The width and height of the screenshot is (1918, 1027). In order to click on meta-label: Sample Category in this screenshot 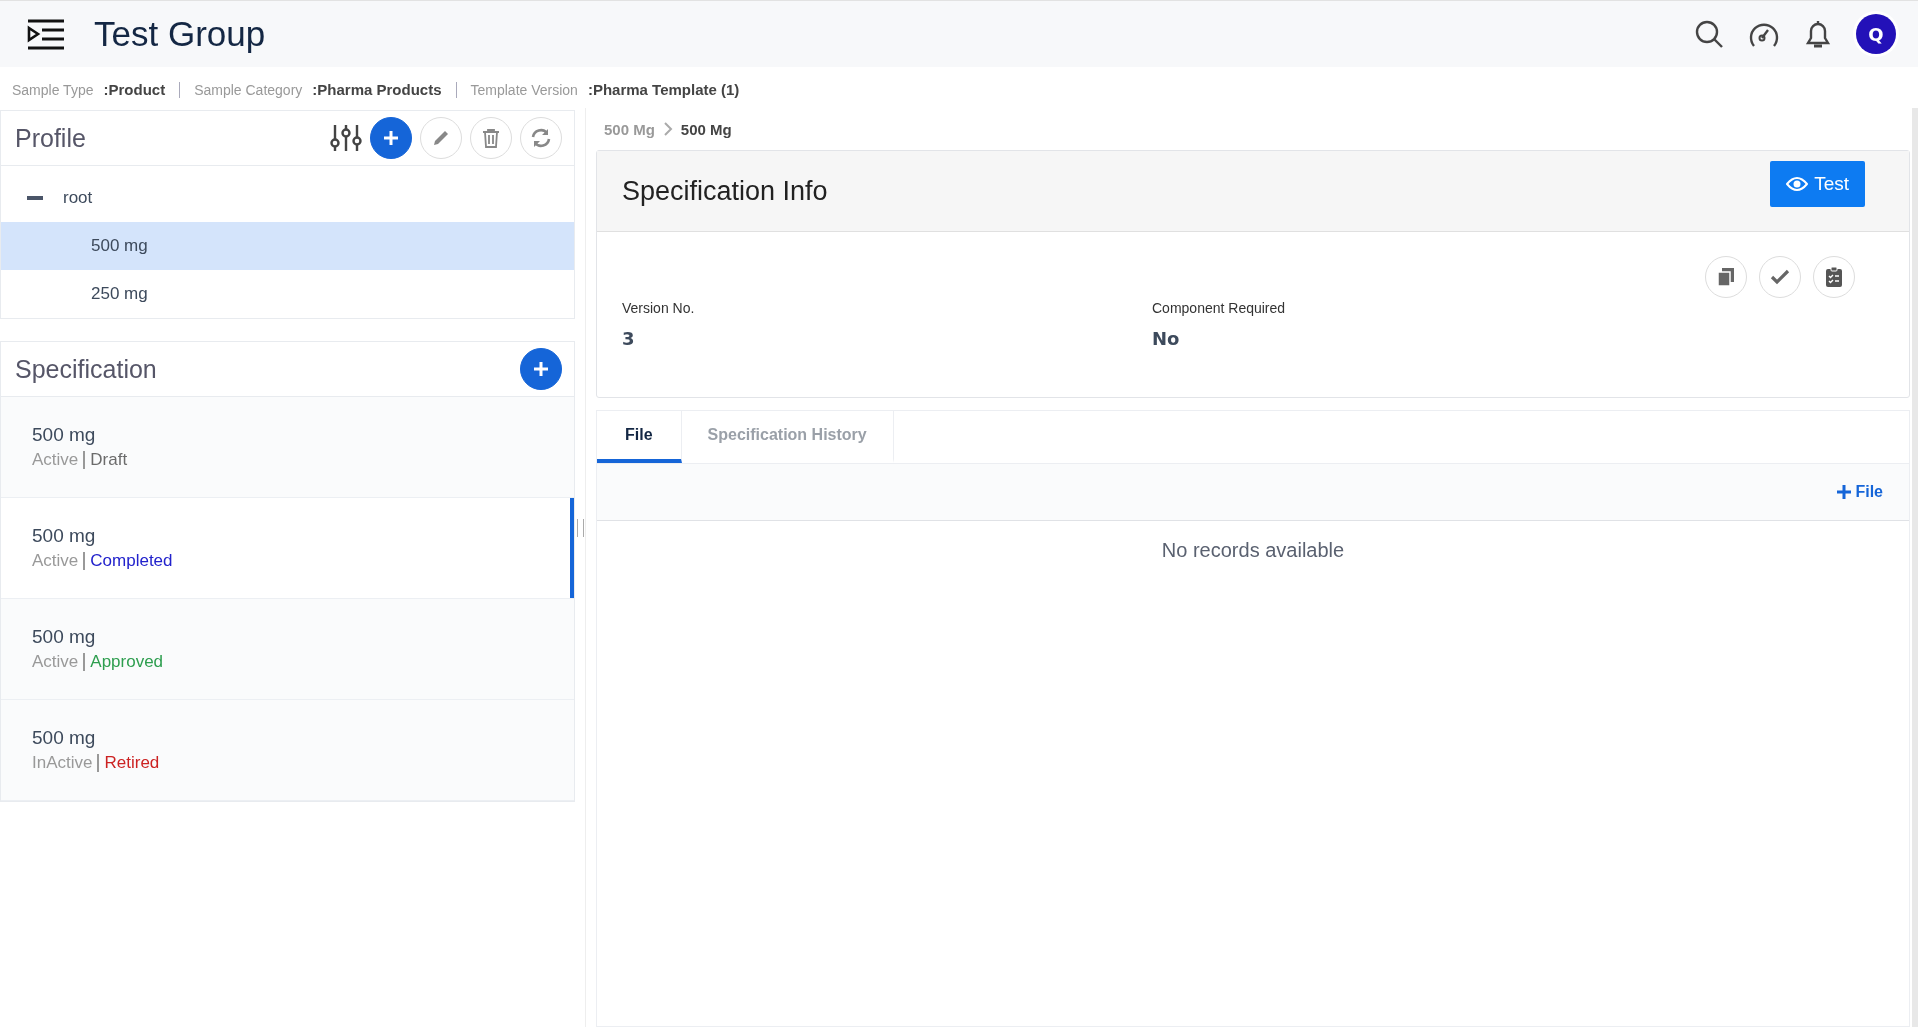, I will do `click(248, 89)`.